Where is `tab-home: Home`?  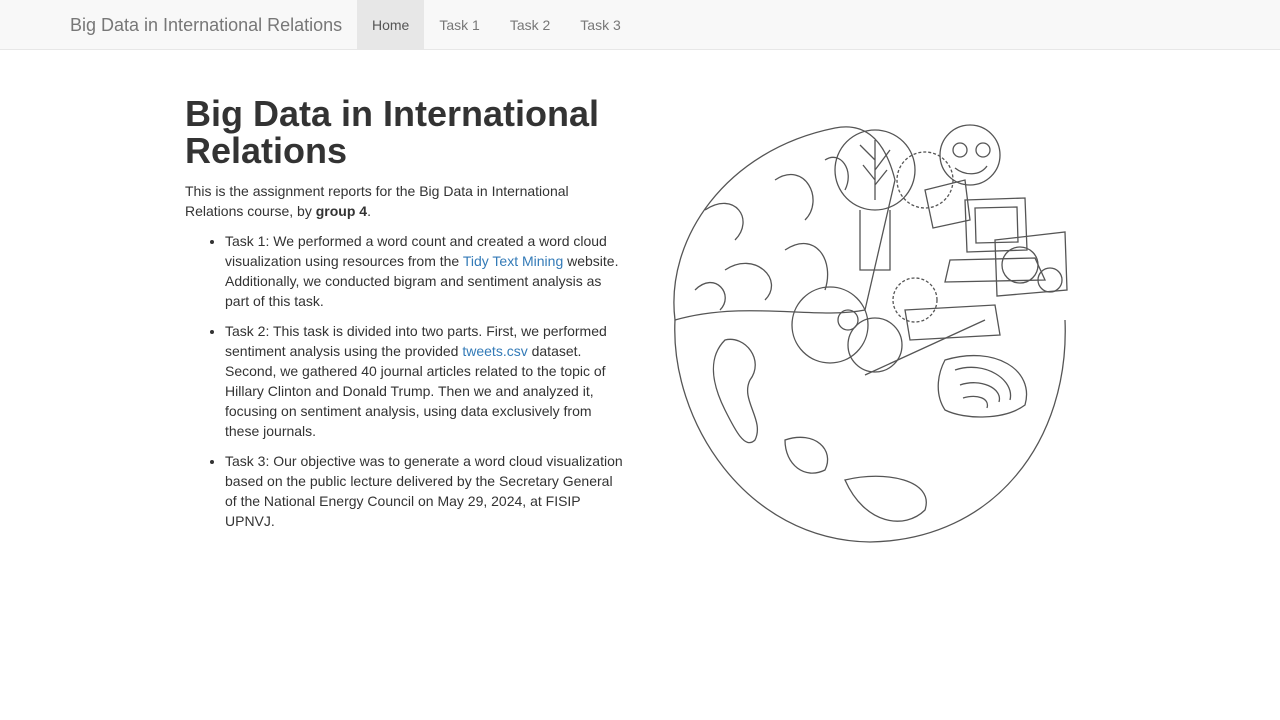
tab-home: Home is located at coordinates (391, 24).